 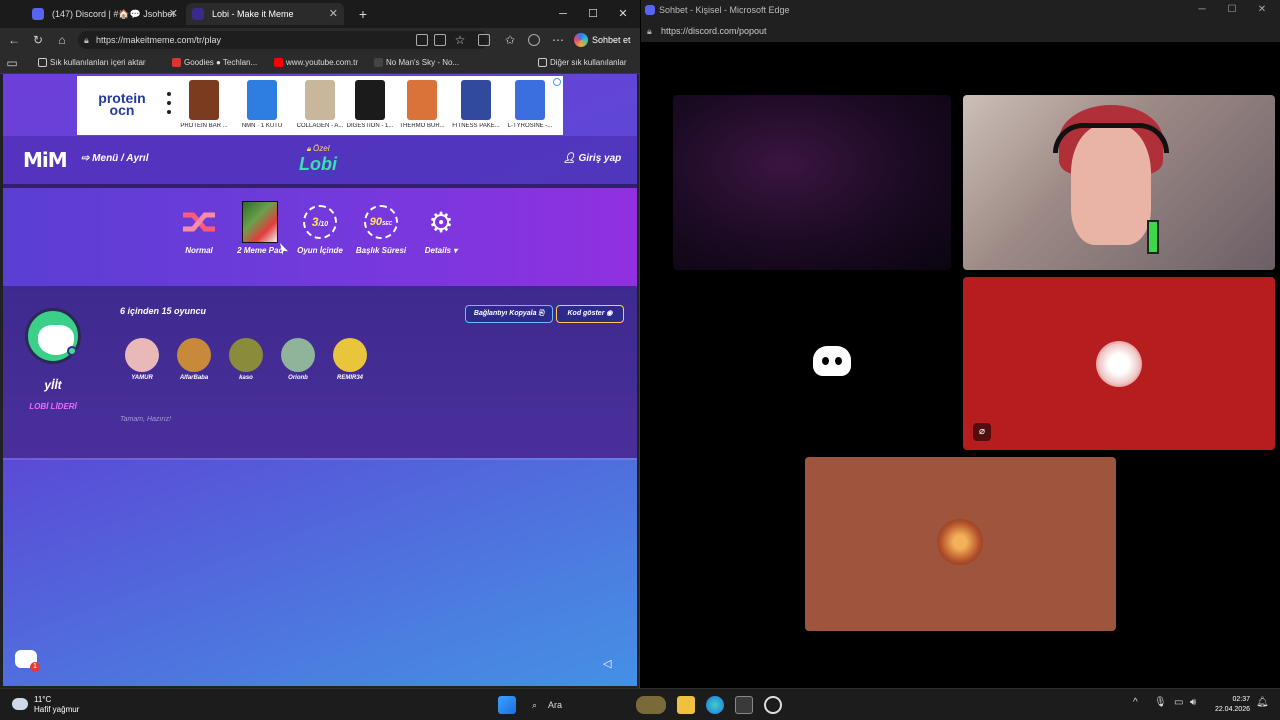 What do you see at coordinates (1262, 702) in the screenshot?
I see `notification-bell-icon: 🔔︎` at bounding box center [1262, 702].